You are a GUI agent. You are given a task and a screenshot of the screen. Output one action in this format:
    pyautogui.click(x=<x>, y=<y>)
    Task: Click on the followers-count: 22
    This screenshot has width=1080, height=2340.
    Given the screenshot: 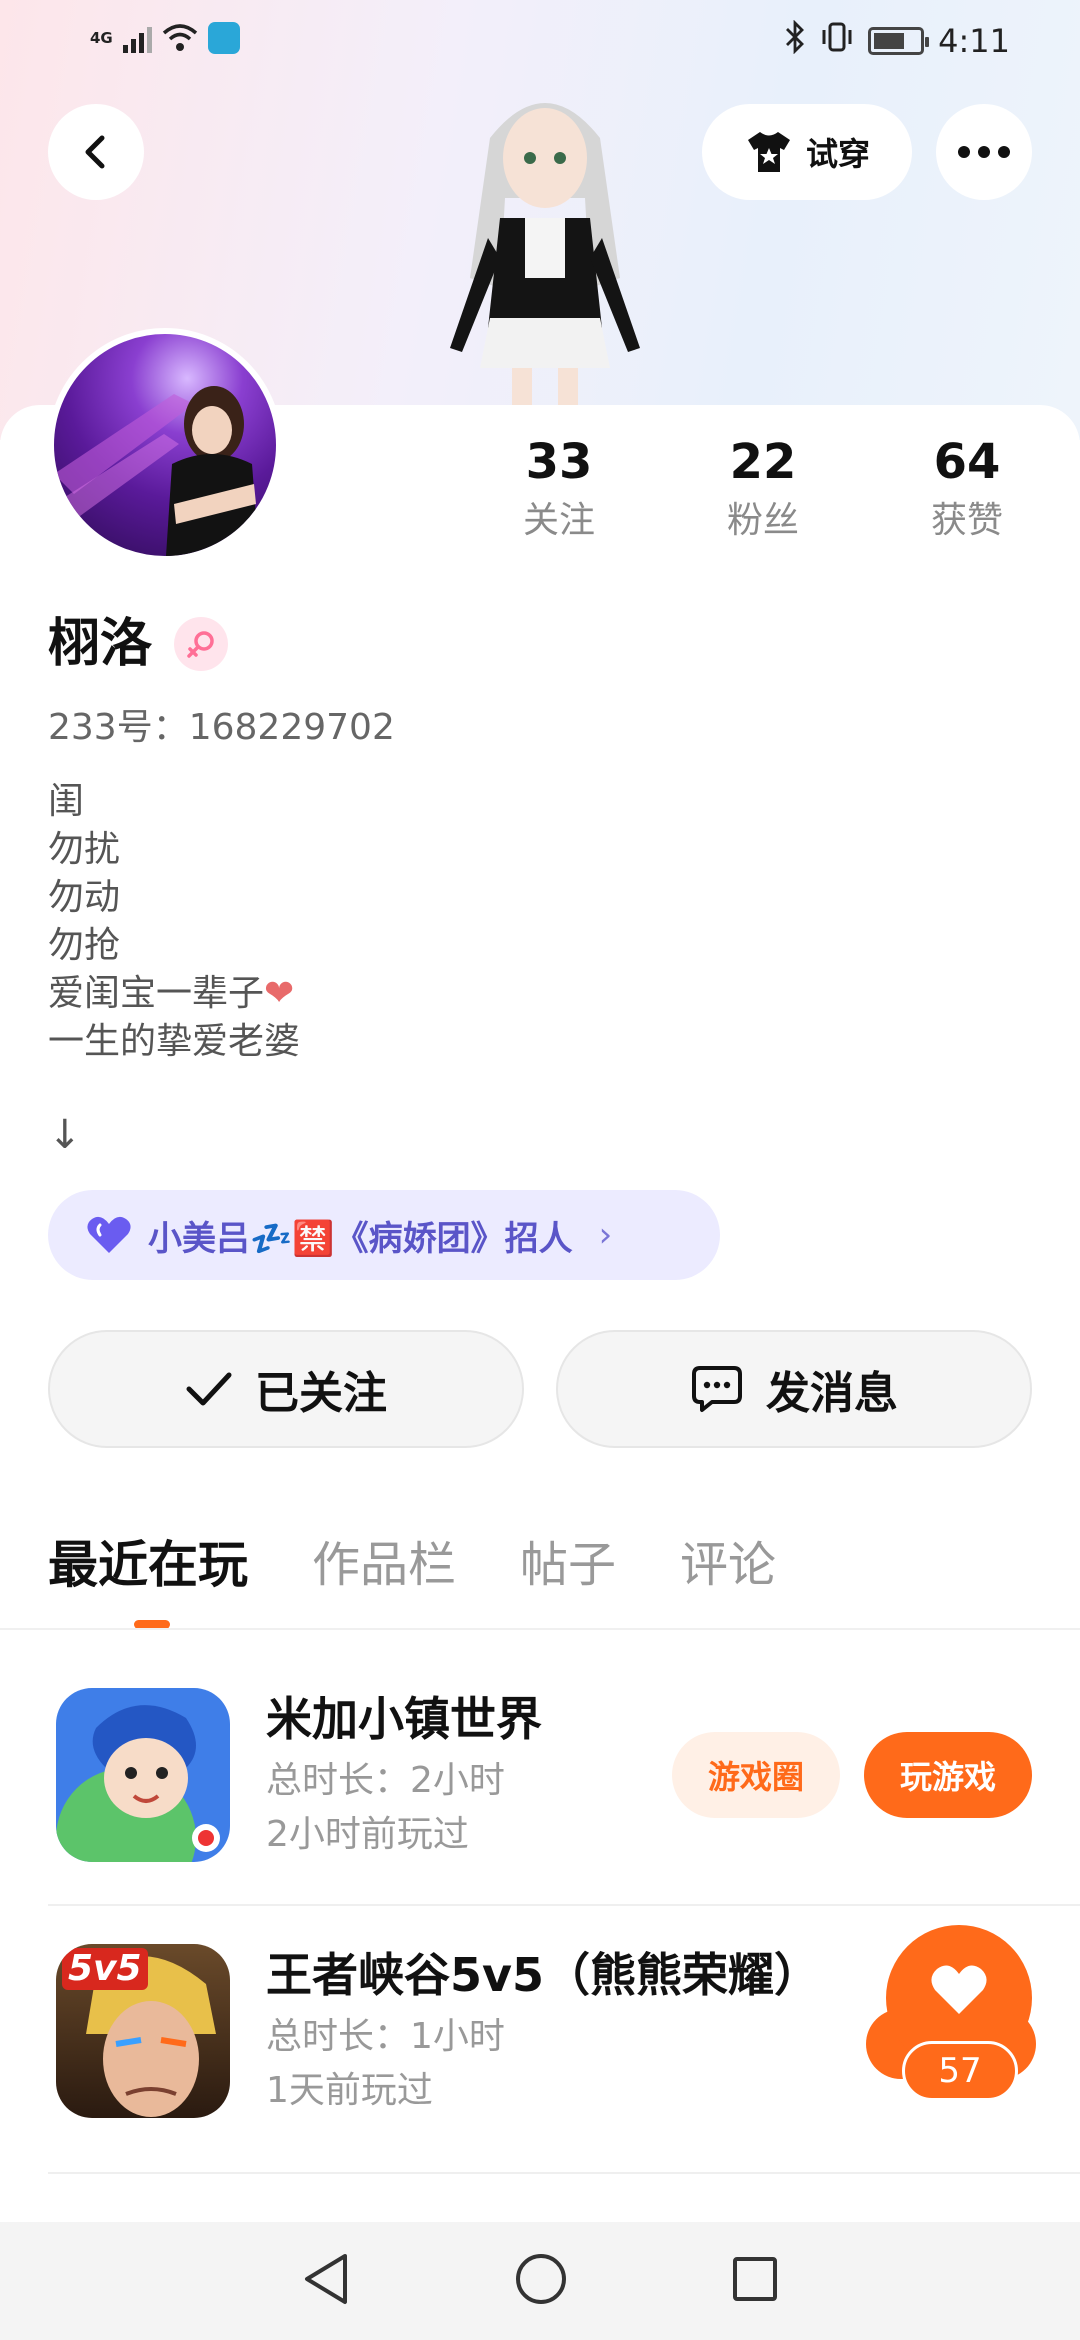 What is the action you would take?
    pyautogui.click(x=763, y=462)
    